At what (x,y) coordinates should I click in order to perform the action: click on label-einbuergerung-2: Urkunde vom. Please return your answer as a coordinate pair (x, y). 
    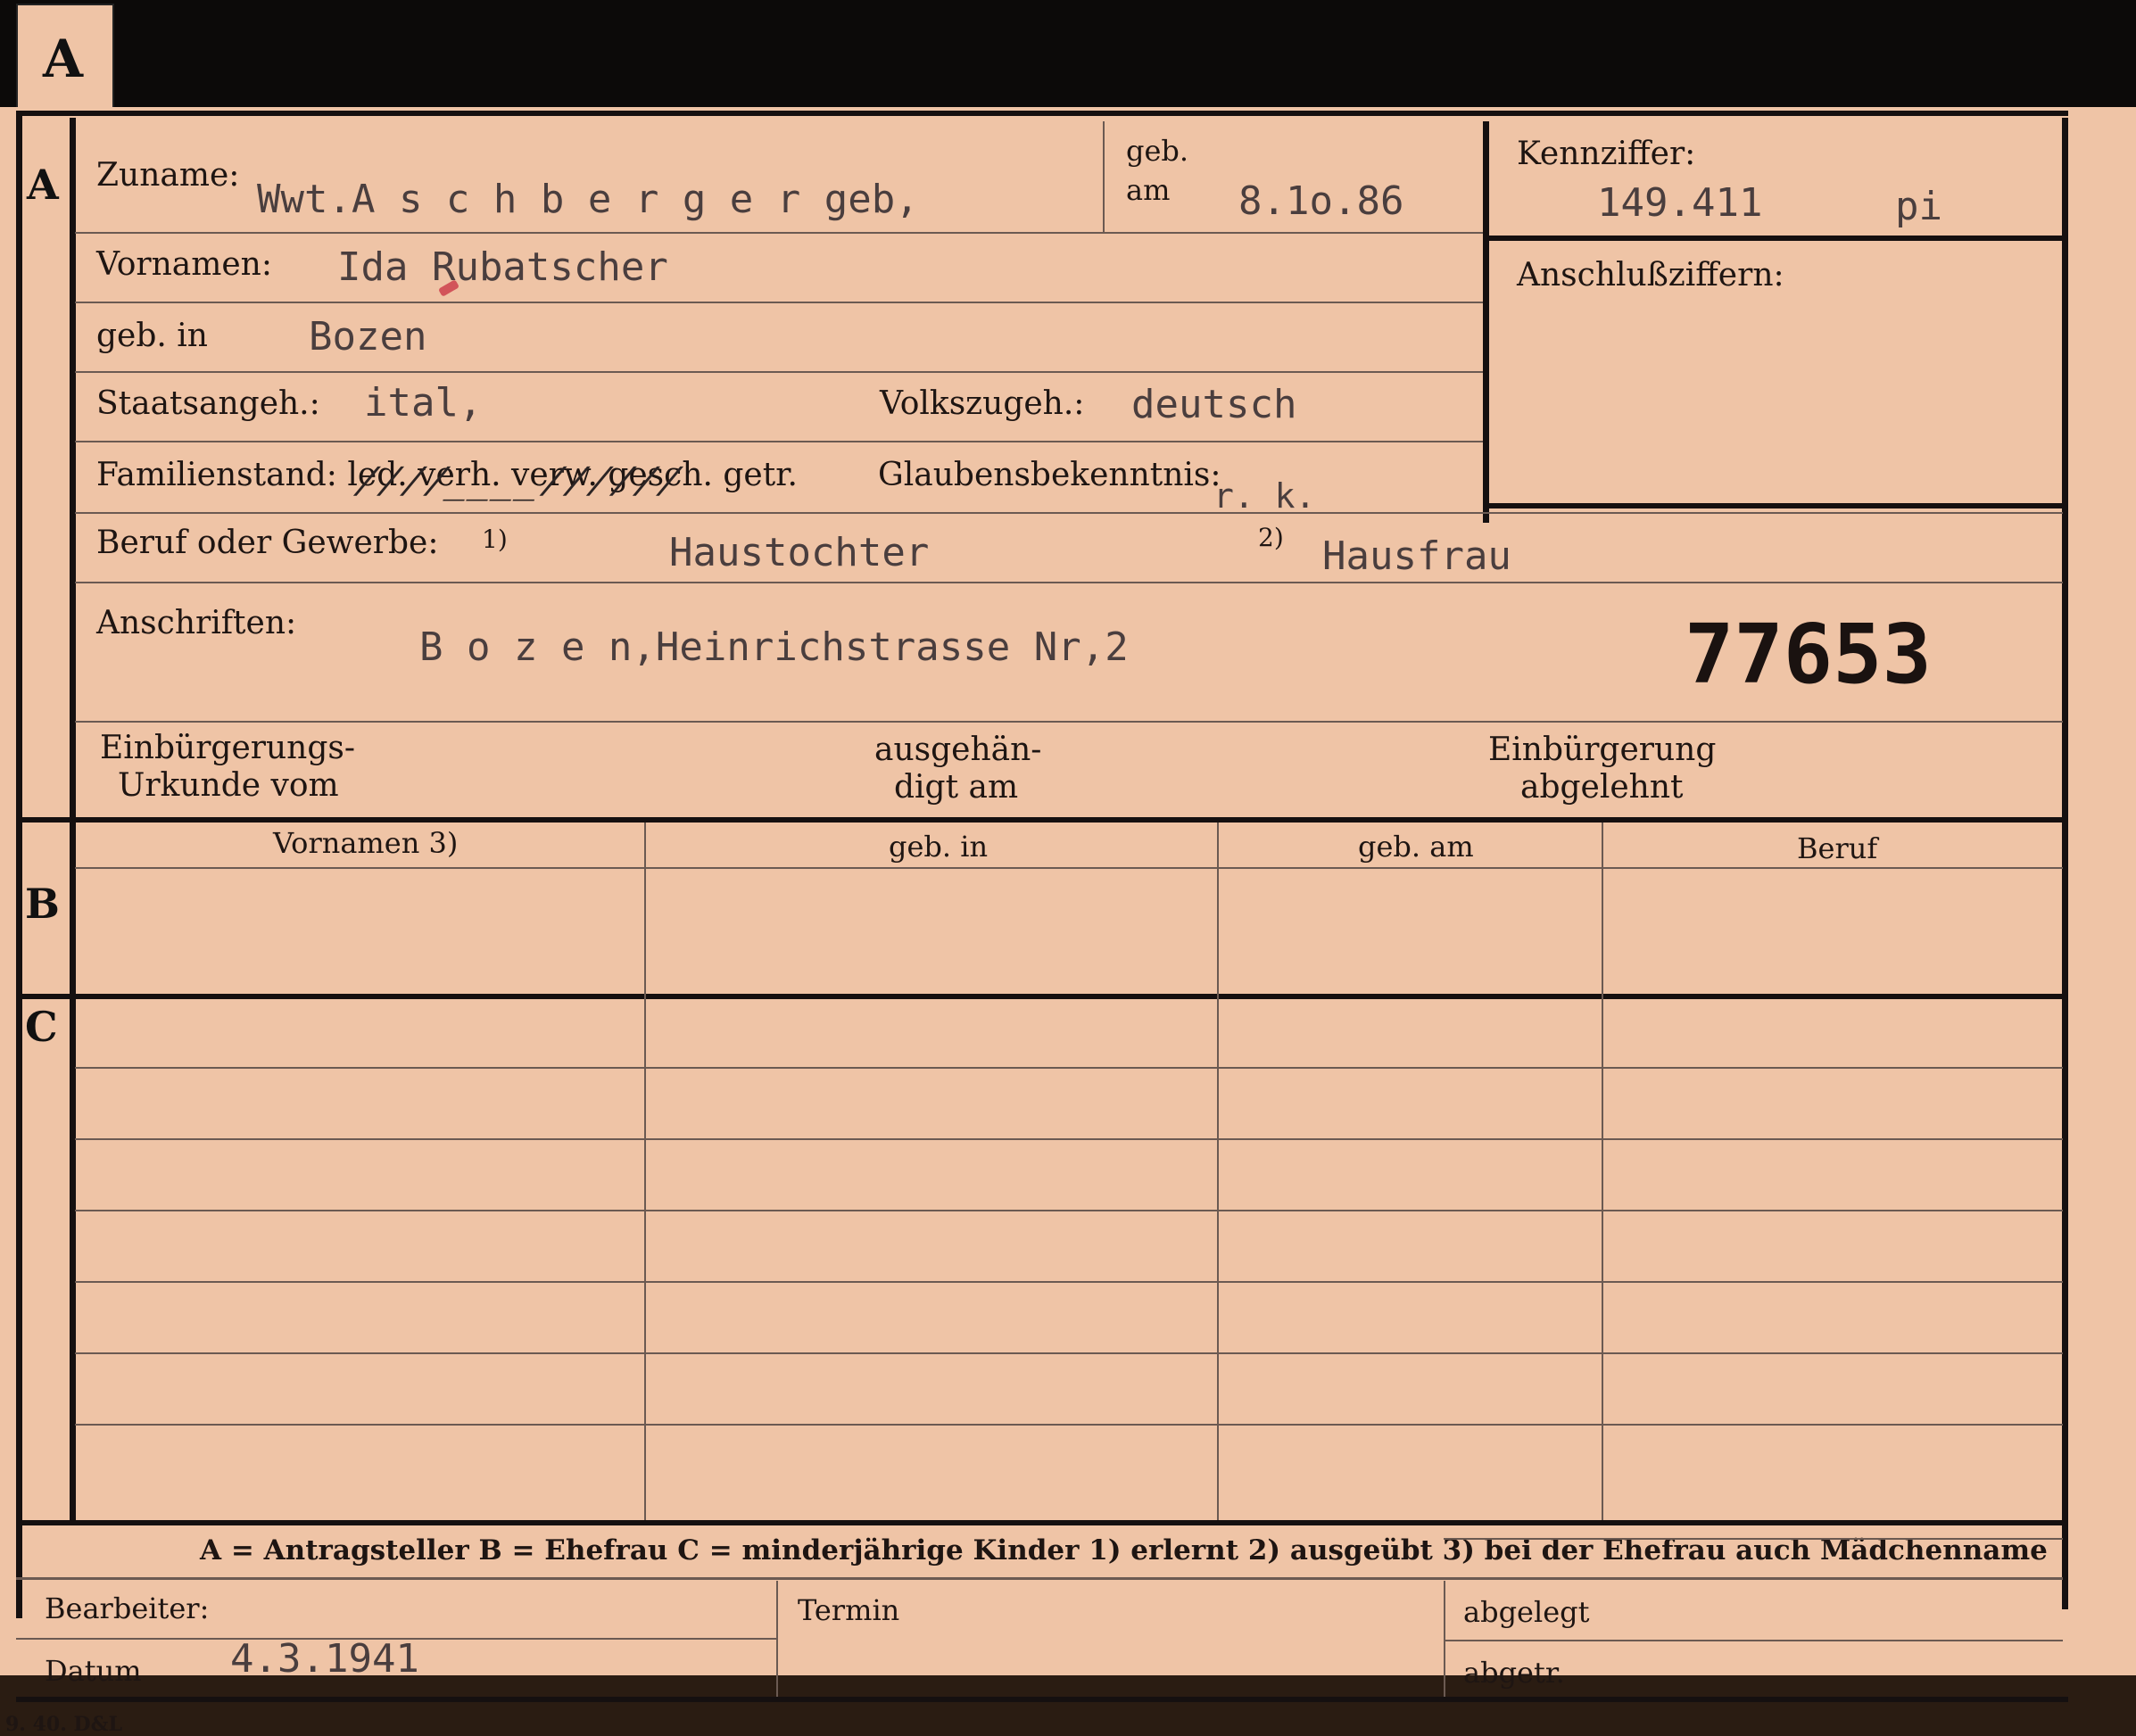
    Looking at the image, I should click on (228, 785).